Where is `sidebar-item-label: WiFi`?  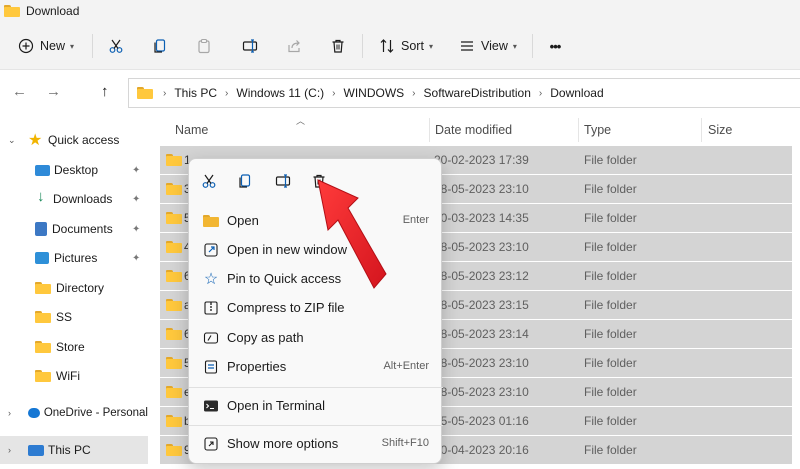 sidebar-item-label: WiFi is located at coordinates (68, 376).